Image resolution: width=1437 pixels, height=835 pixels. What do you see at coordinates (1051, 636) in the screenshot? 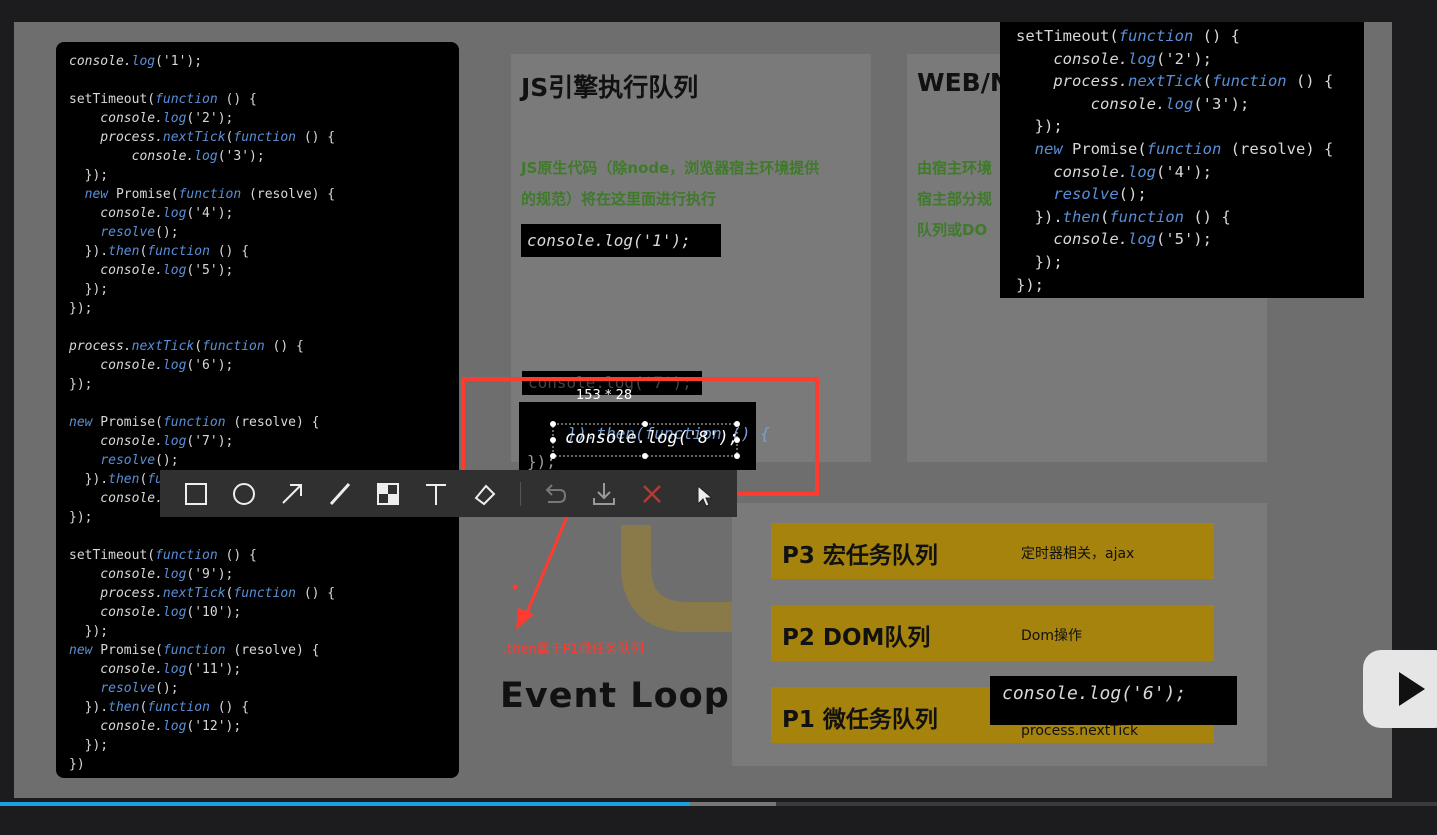
I see `queue-p2-desc: Dom操作` at bounding box center [1051, 636].